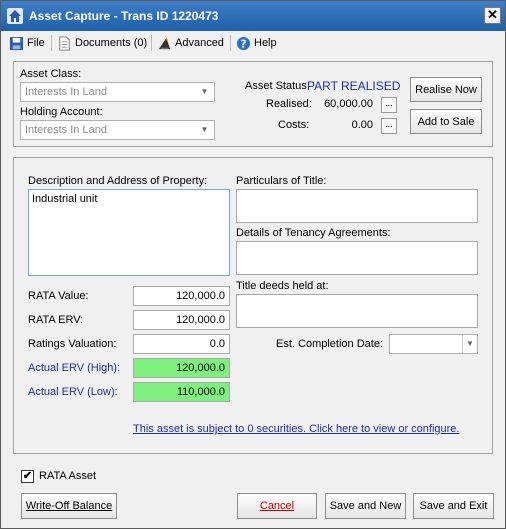  Describe the element at coordinates (68, 476) in the screenshot. I see `rata-asset-label: RATA Asset` at that location.